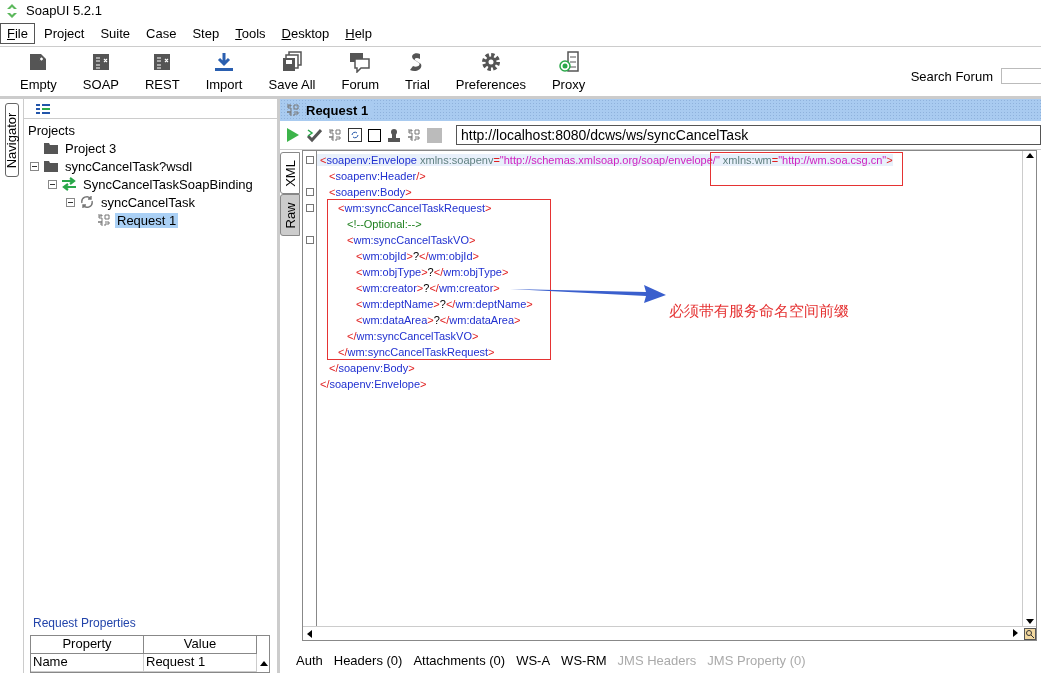 Image resolution: width=1041 pixels, height=673 pixels. What do you see at coordinates (290, 173) in the screenshot?
I see `editor-tab: XML` at bounding box center [290, 173].